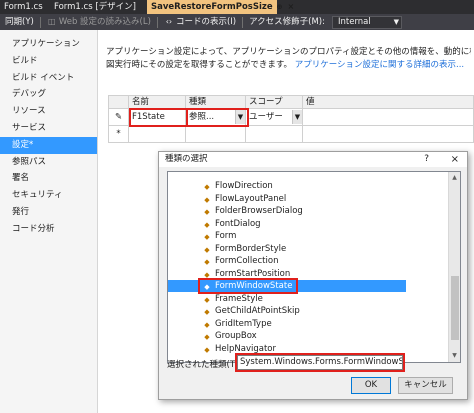 This screenshot has width=474, height=413. Describe the element at coordinates (455, 308) in the screenshot. I see `scrollbar-thumb` at that location.